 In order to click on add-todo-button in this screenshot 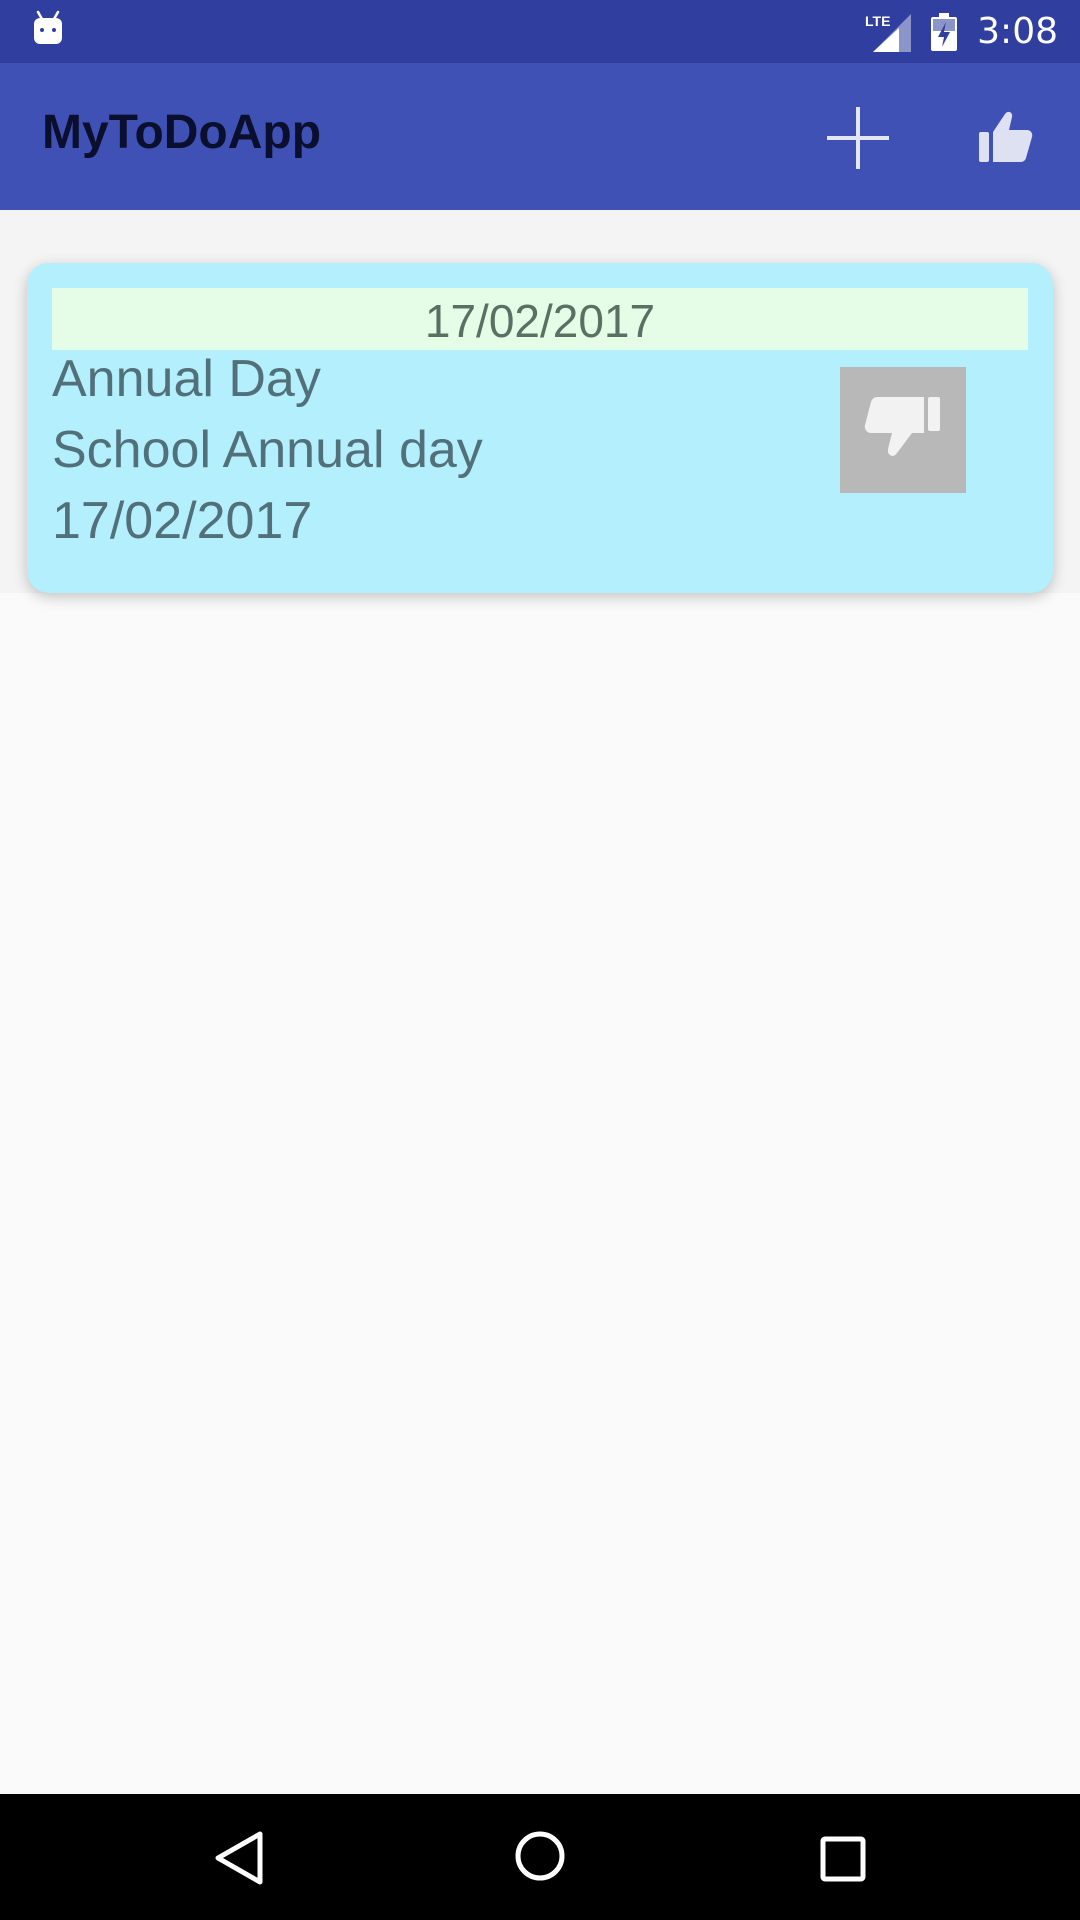, I will do `click(858, 138)`.